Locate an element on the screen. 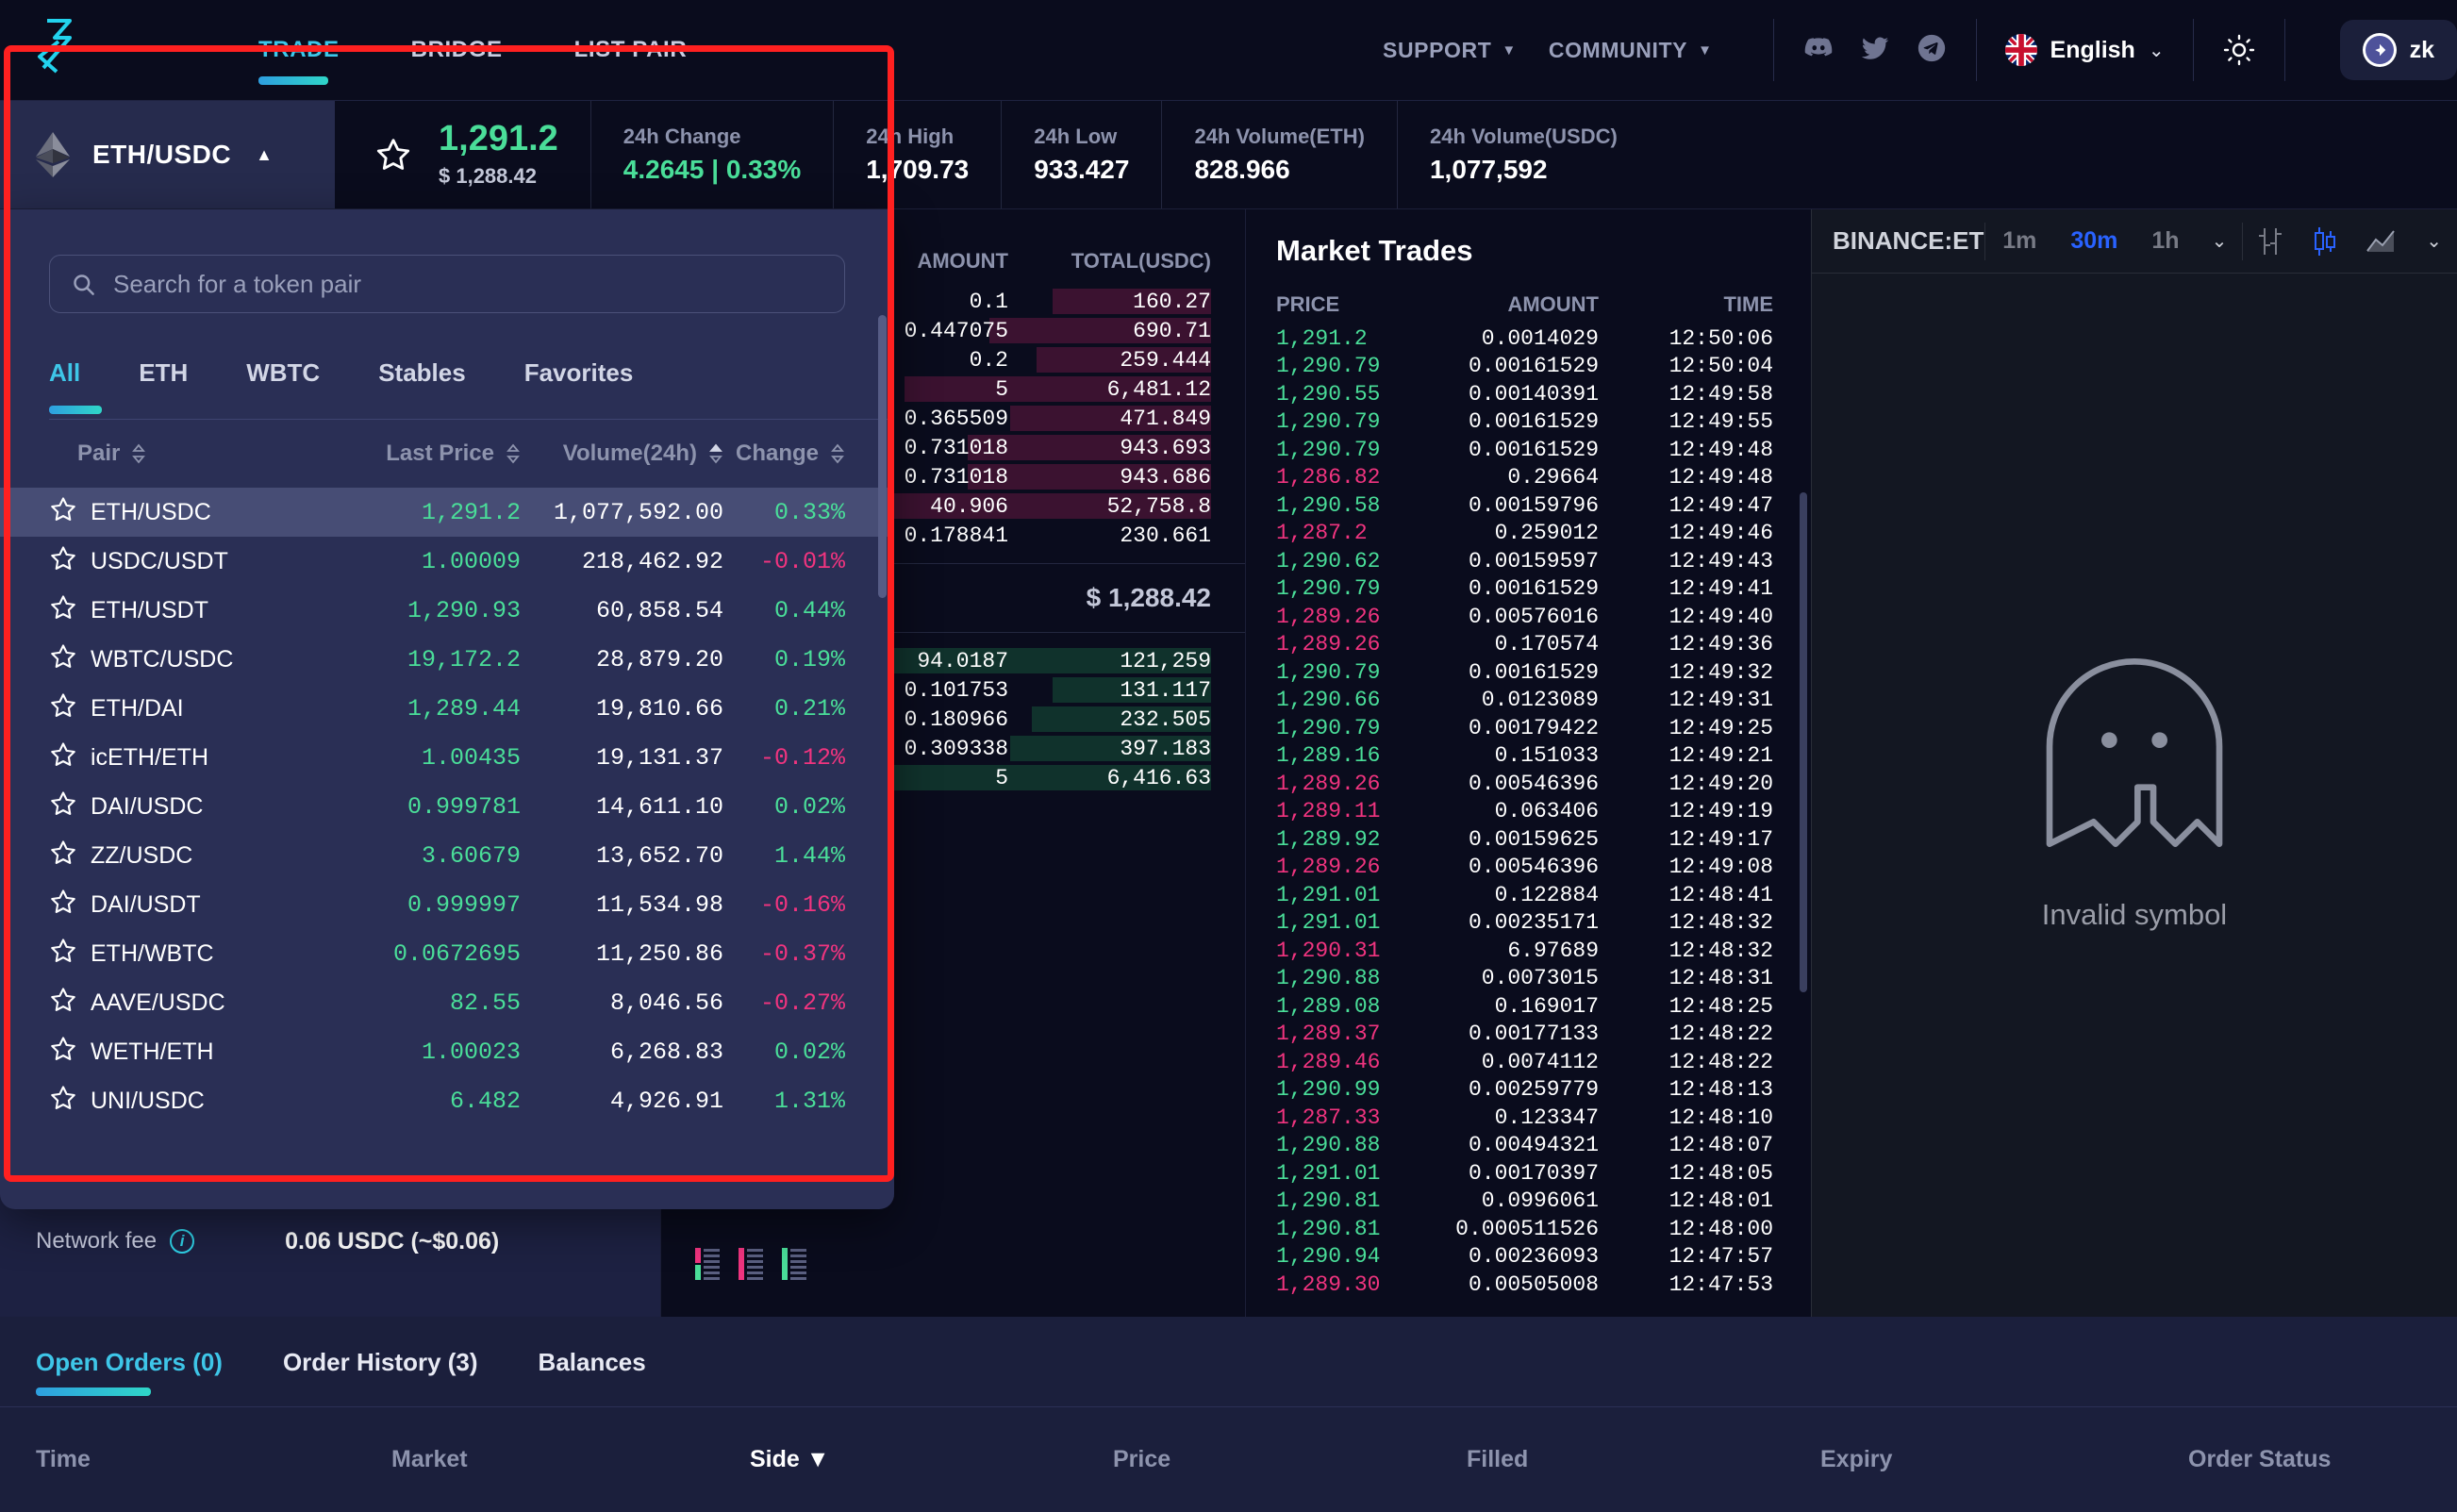 The height and width of the screenshot is (1512, 2457). nav-link-bridge-label: BRIDGE is located at coordinates (457, 49).